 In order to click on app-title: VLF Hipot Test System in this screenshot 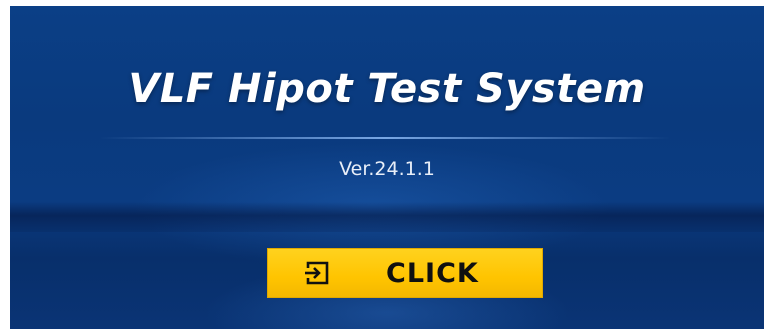, I will do `click(387, 89)`.